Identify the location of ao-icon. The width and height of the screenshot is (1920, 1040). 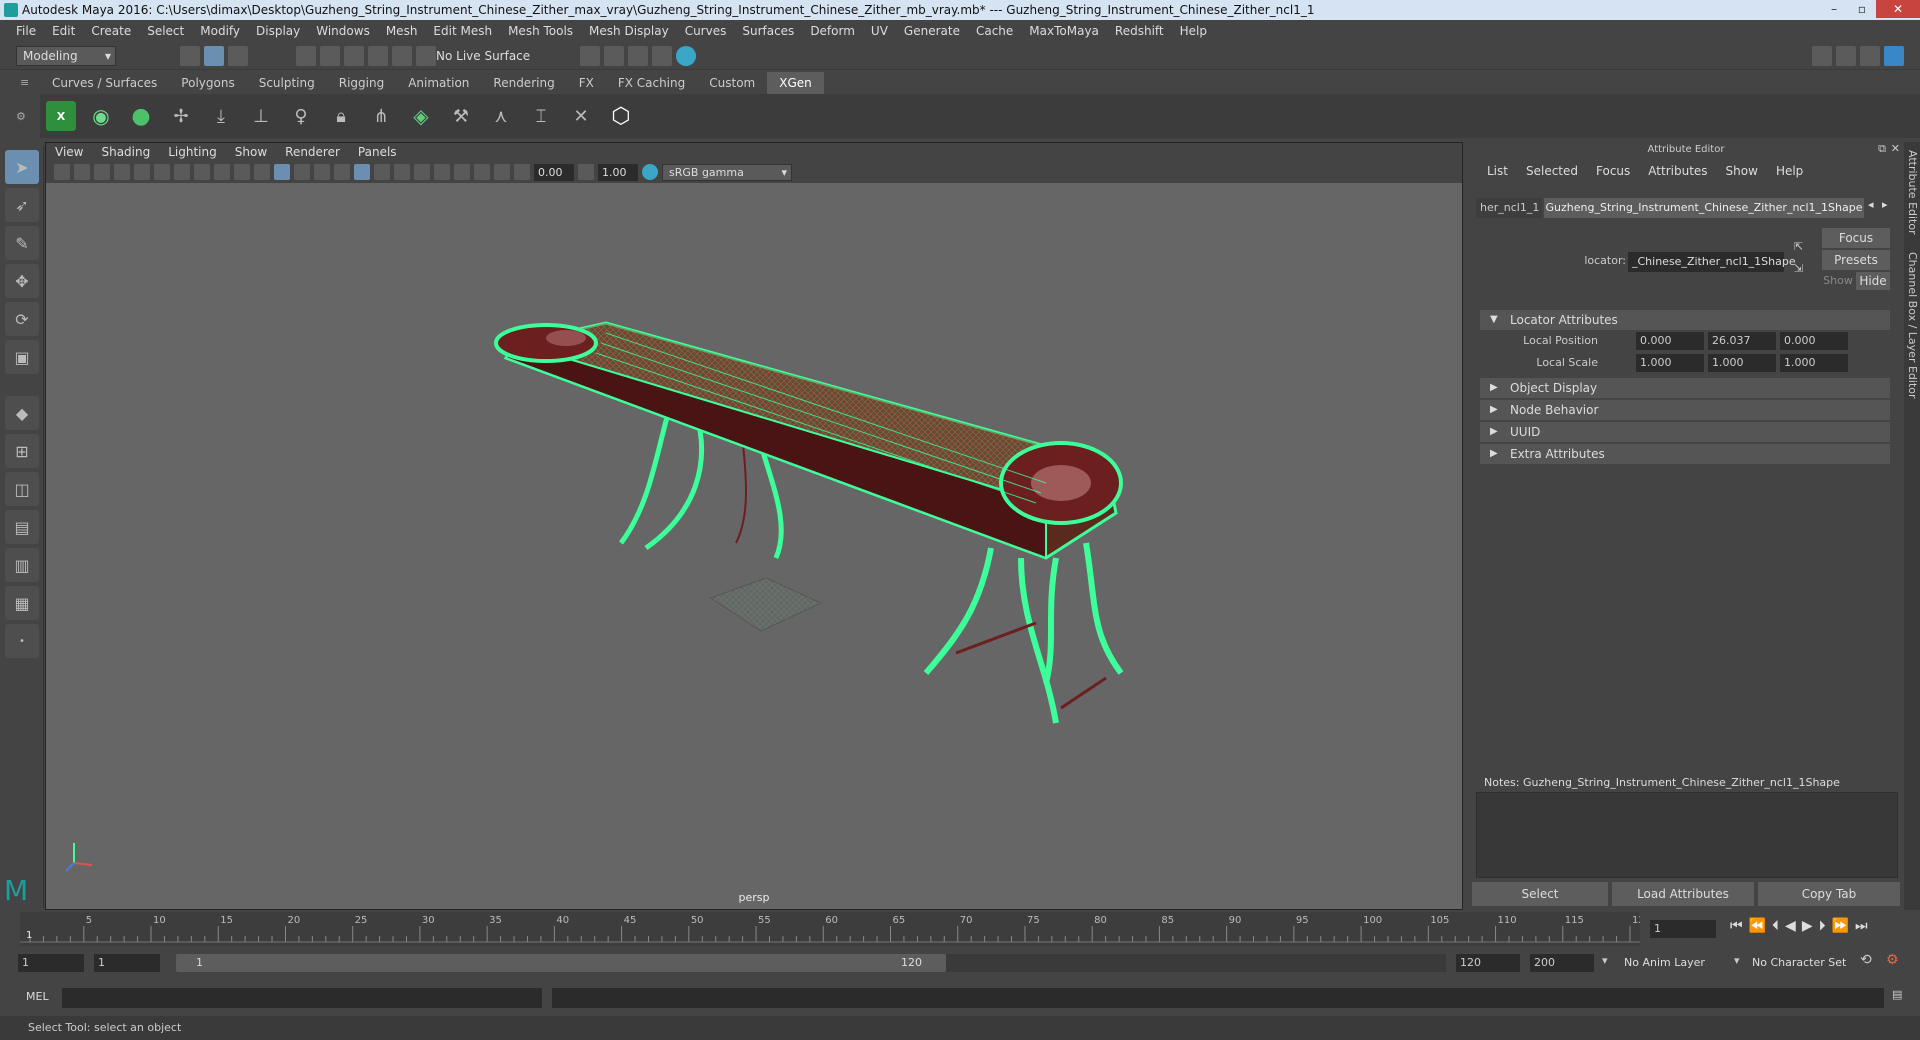
(402, 172).